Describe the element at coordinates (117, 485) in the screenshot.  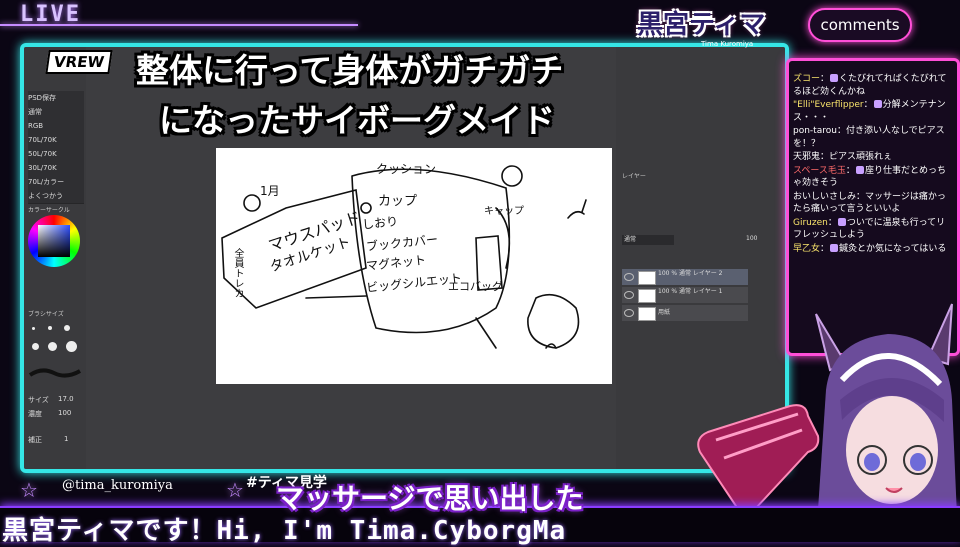
I see `social-handle: @tima_kuromiya` at that location.